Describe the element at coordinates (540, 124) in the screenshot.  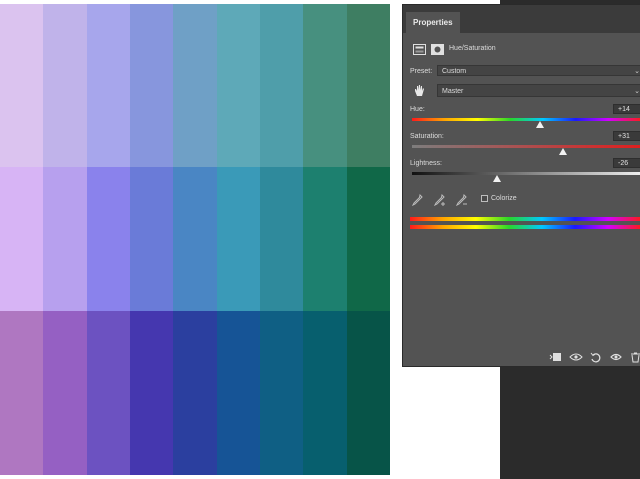
I see `hue-slider-thumb` at that location.